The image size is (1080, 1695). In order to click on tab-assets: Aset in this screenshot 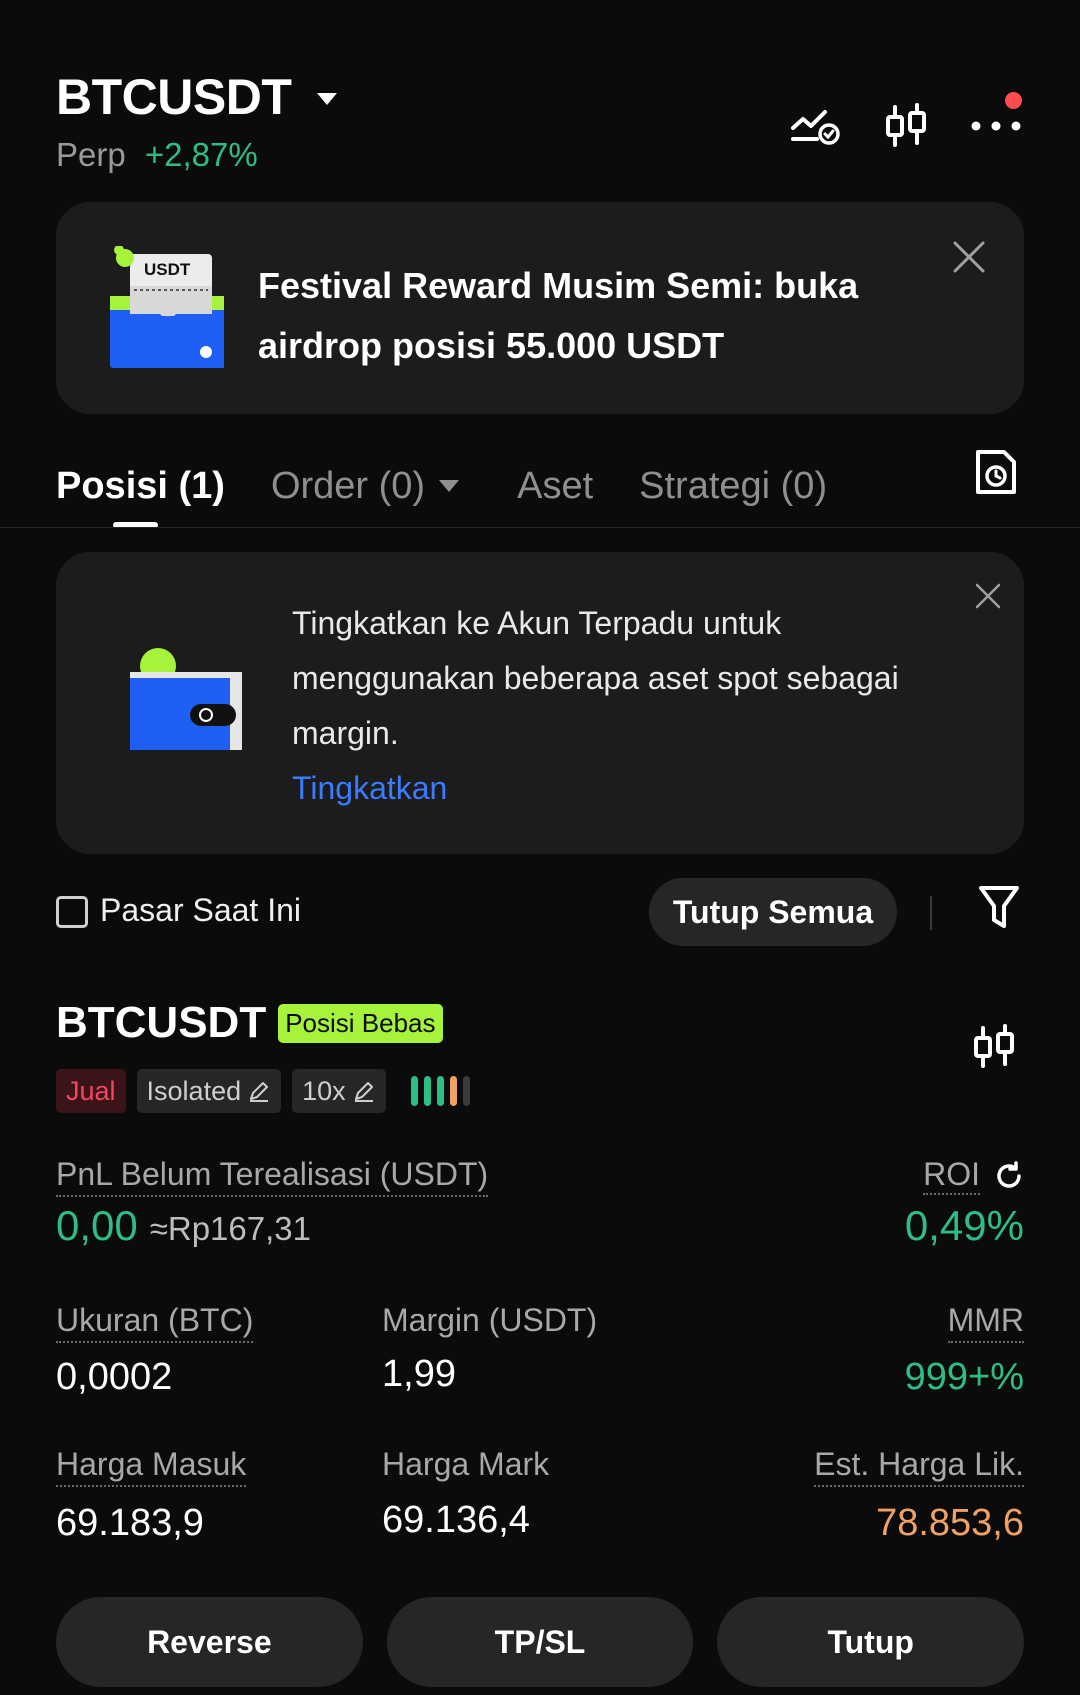, I will do `click(555, 486)`.